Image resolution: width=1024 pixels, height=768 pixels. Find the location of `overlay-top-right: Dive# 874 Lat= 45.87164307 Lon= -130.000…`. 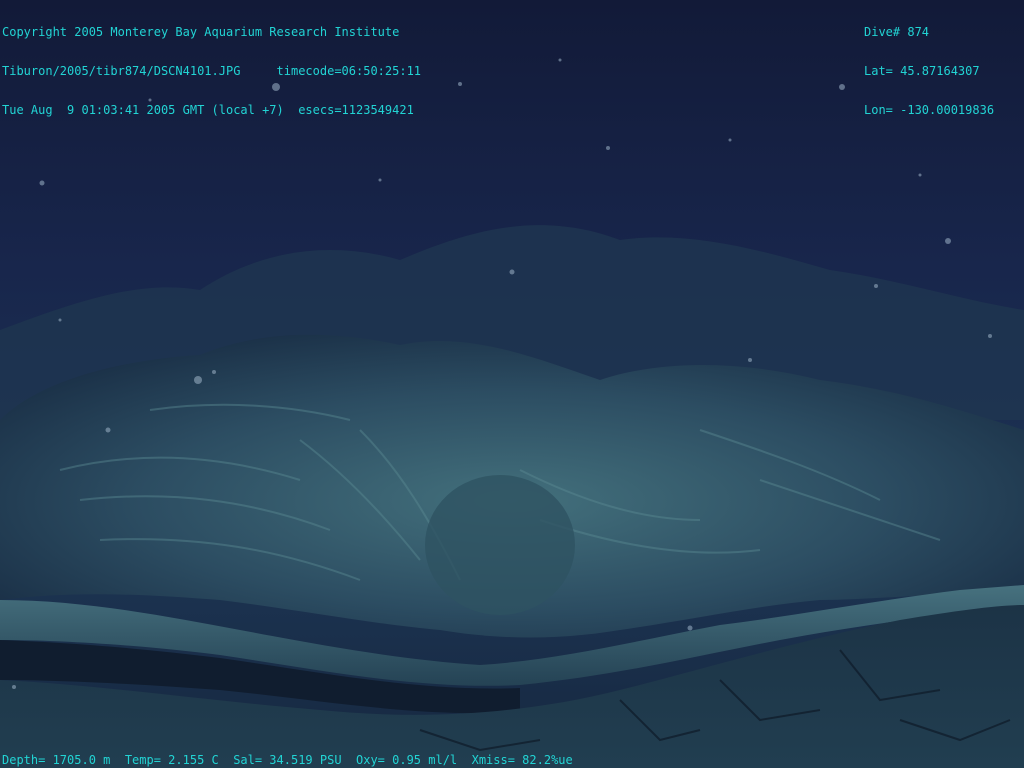

overlay-top-right: Dive# 874 Lat= 45.87164307 Lon= -130.000… is located at coordinates (929, 71).